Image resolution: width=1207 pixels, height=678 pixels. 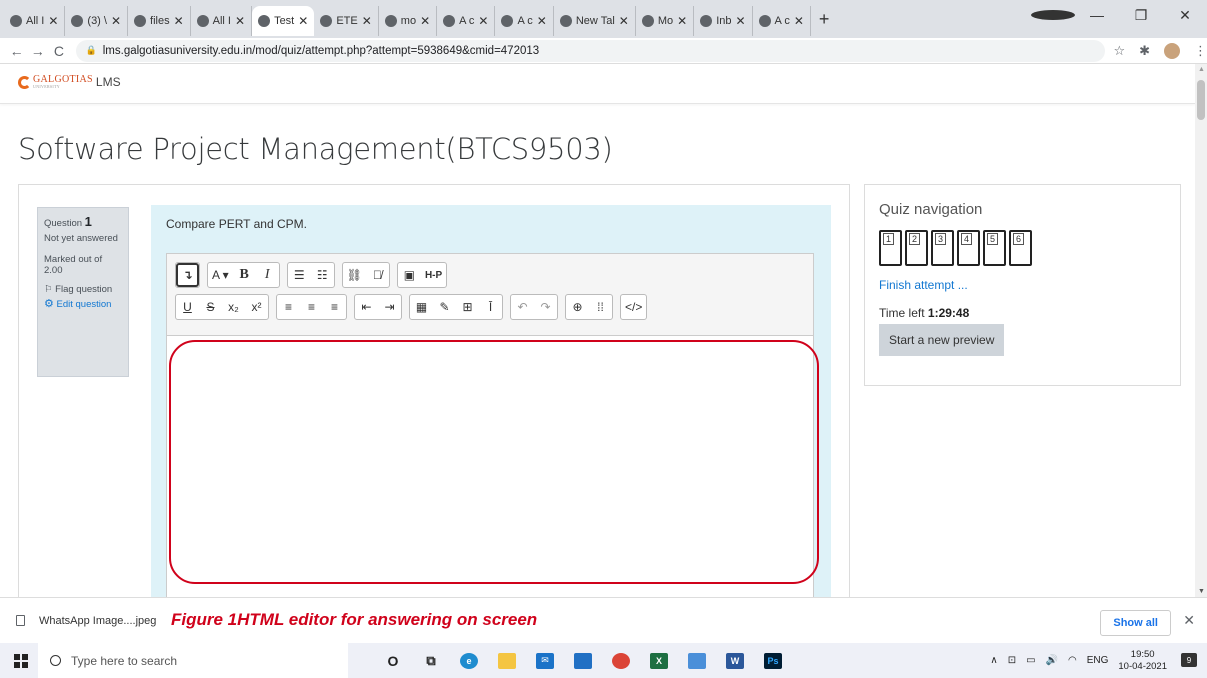 I want to click on excel-icon: X, so click(x=659, y=660).